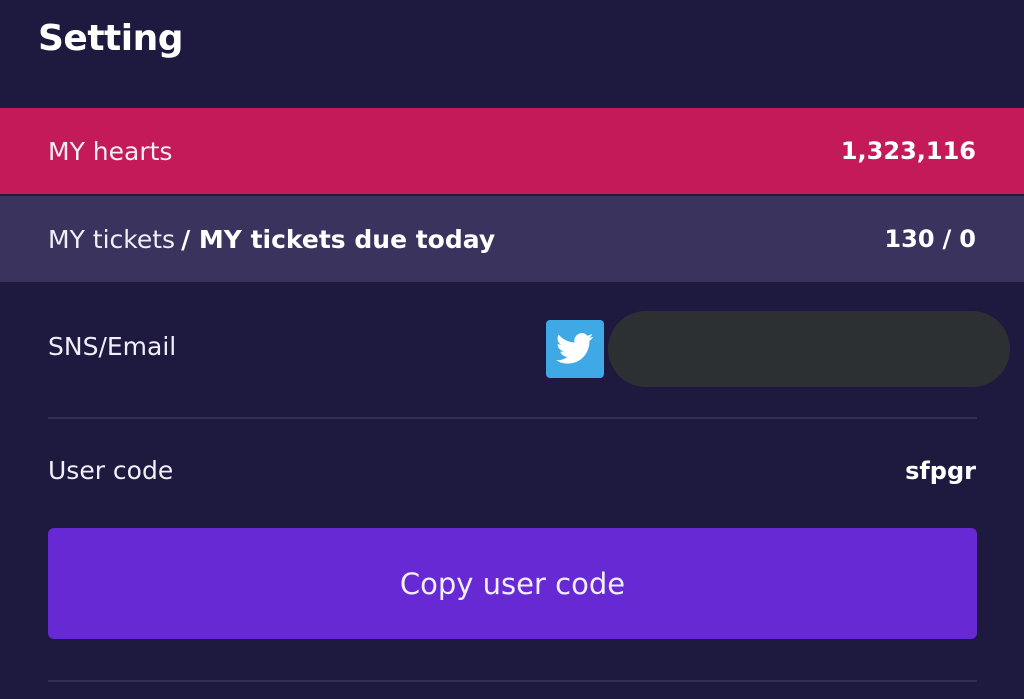 This screenshot has width=1024, height=699. What do you see at coordinates (112, 239) in the screenshot?
I see `tickets-label-text: MY tickets` at bounding box center [112, 239].